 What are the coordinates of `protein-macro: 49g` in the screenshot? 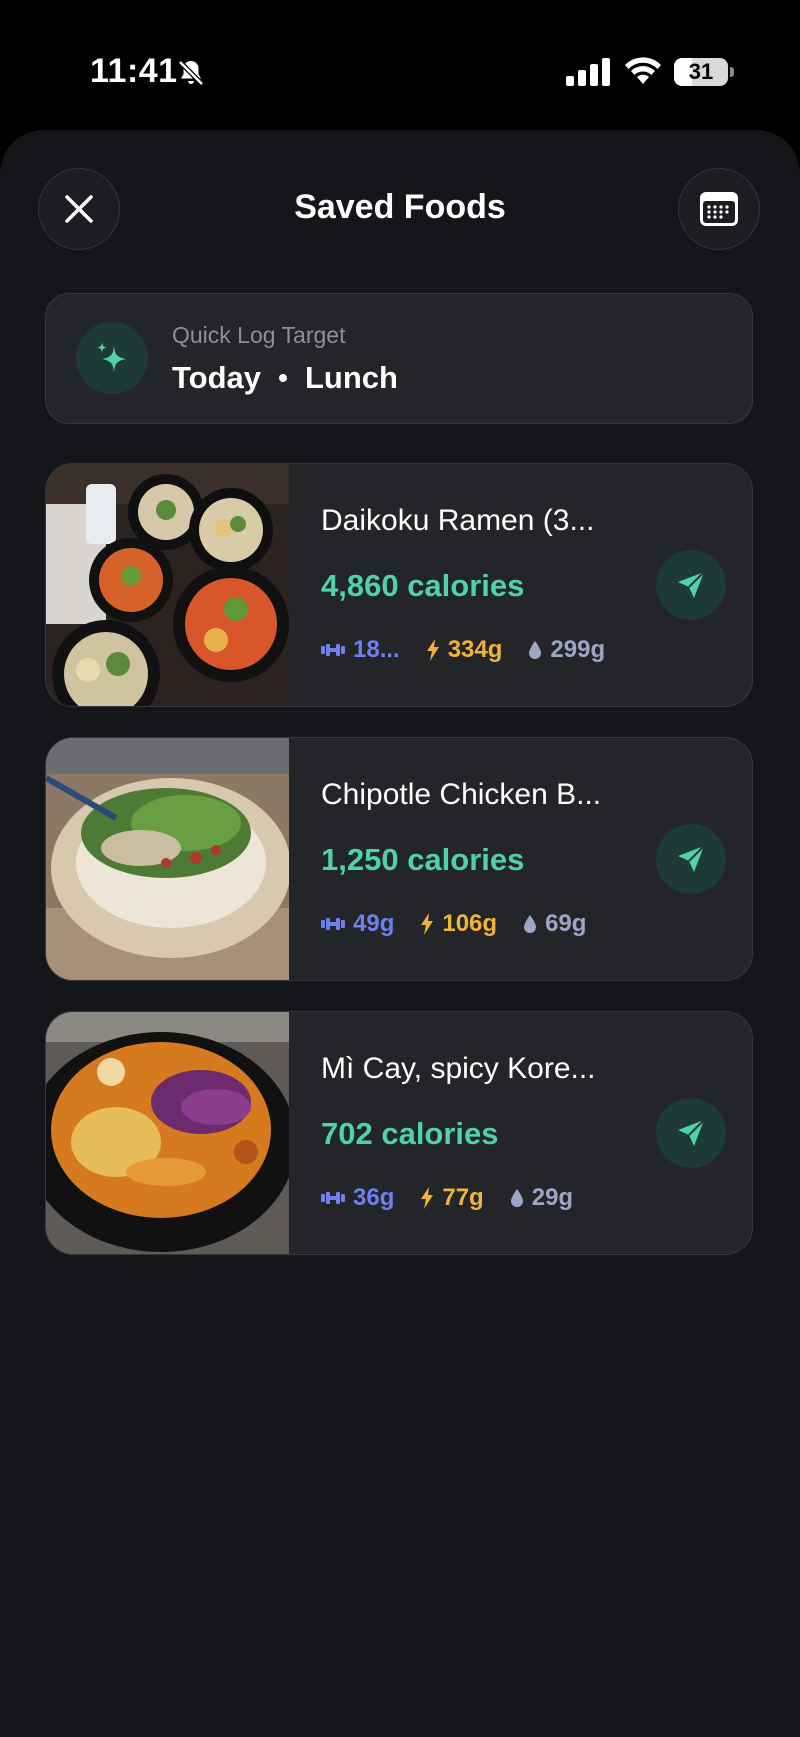 It's located at (357, 924).